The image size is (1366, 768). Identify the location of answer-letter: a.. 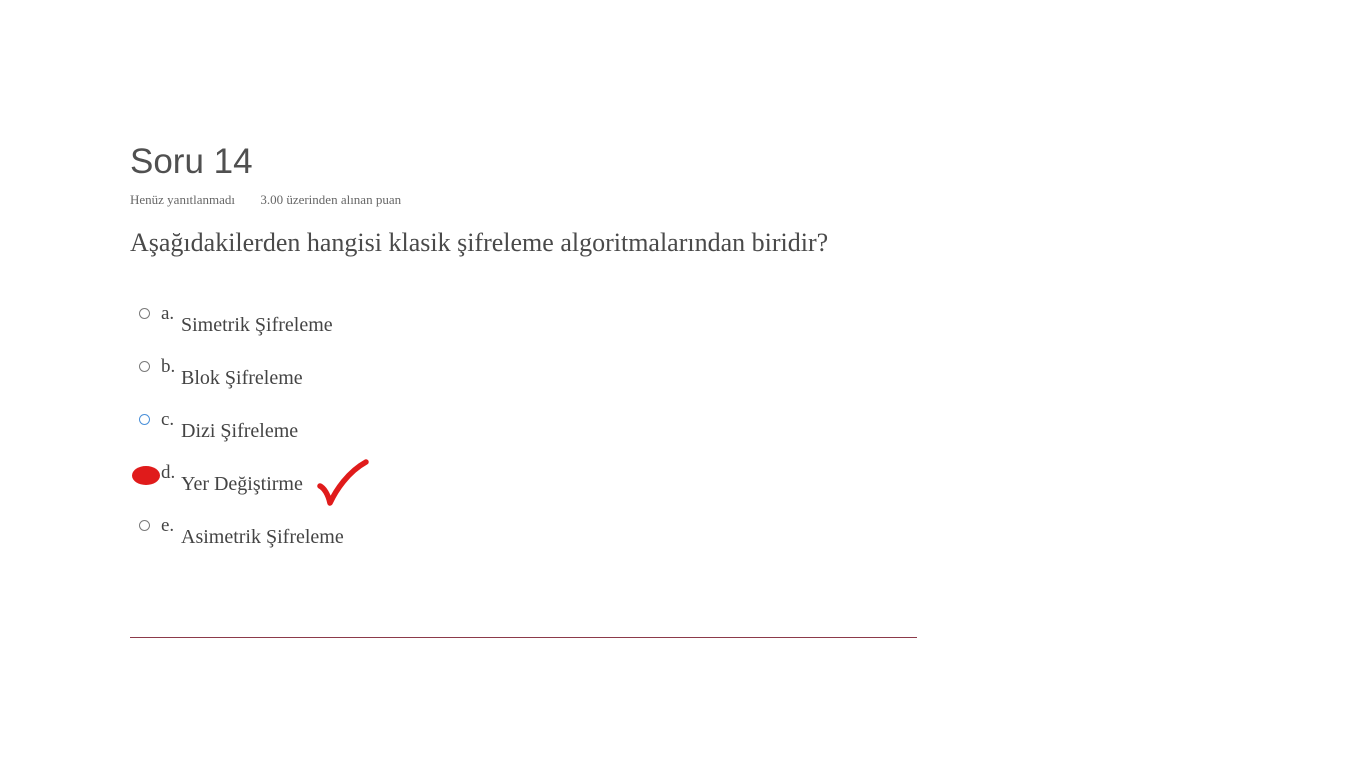
(168, 313).